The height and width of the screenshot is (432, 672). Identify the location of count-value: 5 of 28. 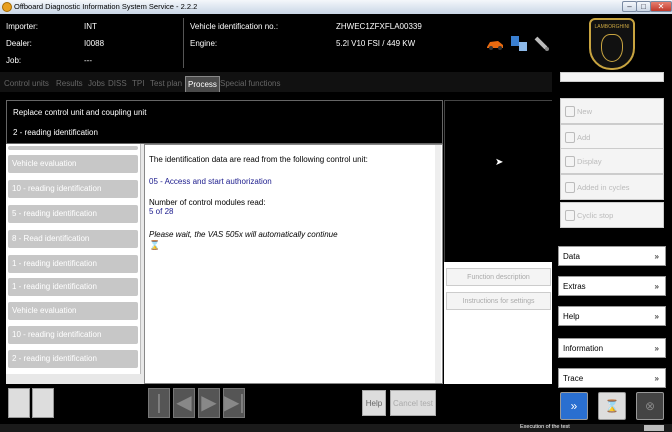
(161, 211).